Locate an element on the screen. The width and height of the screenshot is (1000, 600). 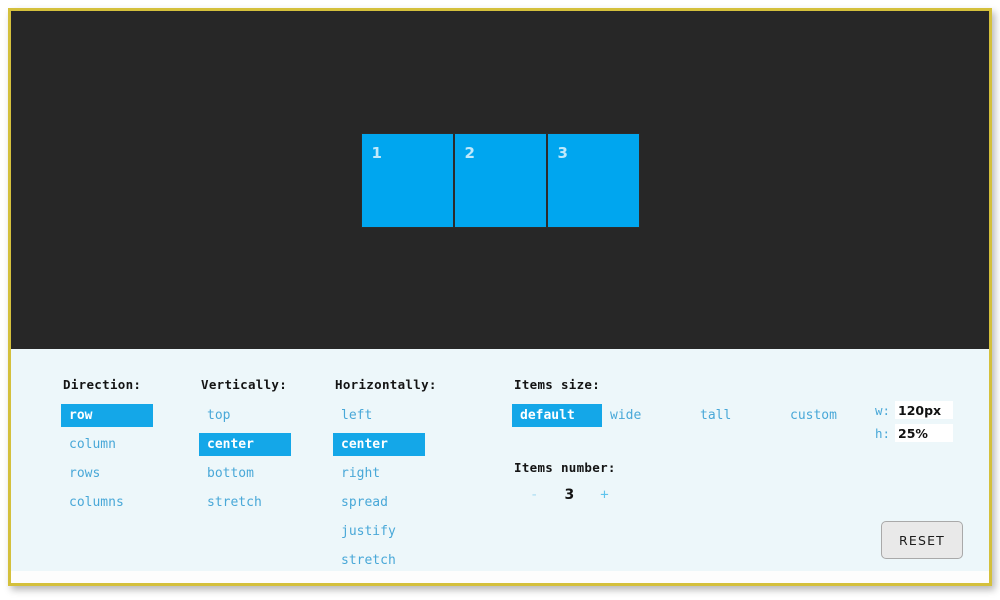
reset-button: RESET is located at coordinates (922, 540).